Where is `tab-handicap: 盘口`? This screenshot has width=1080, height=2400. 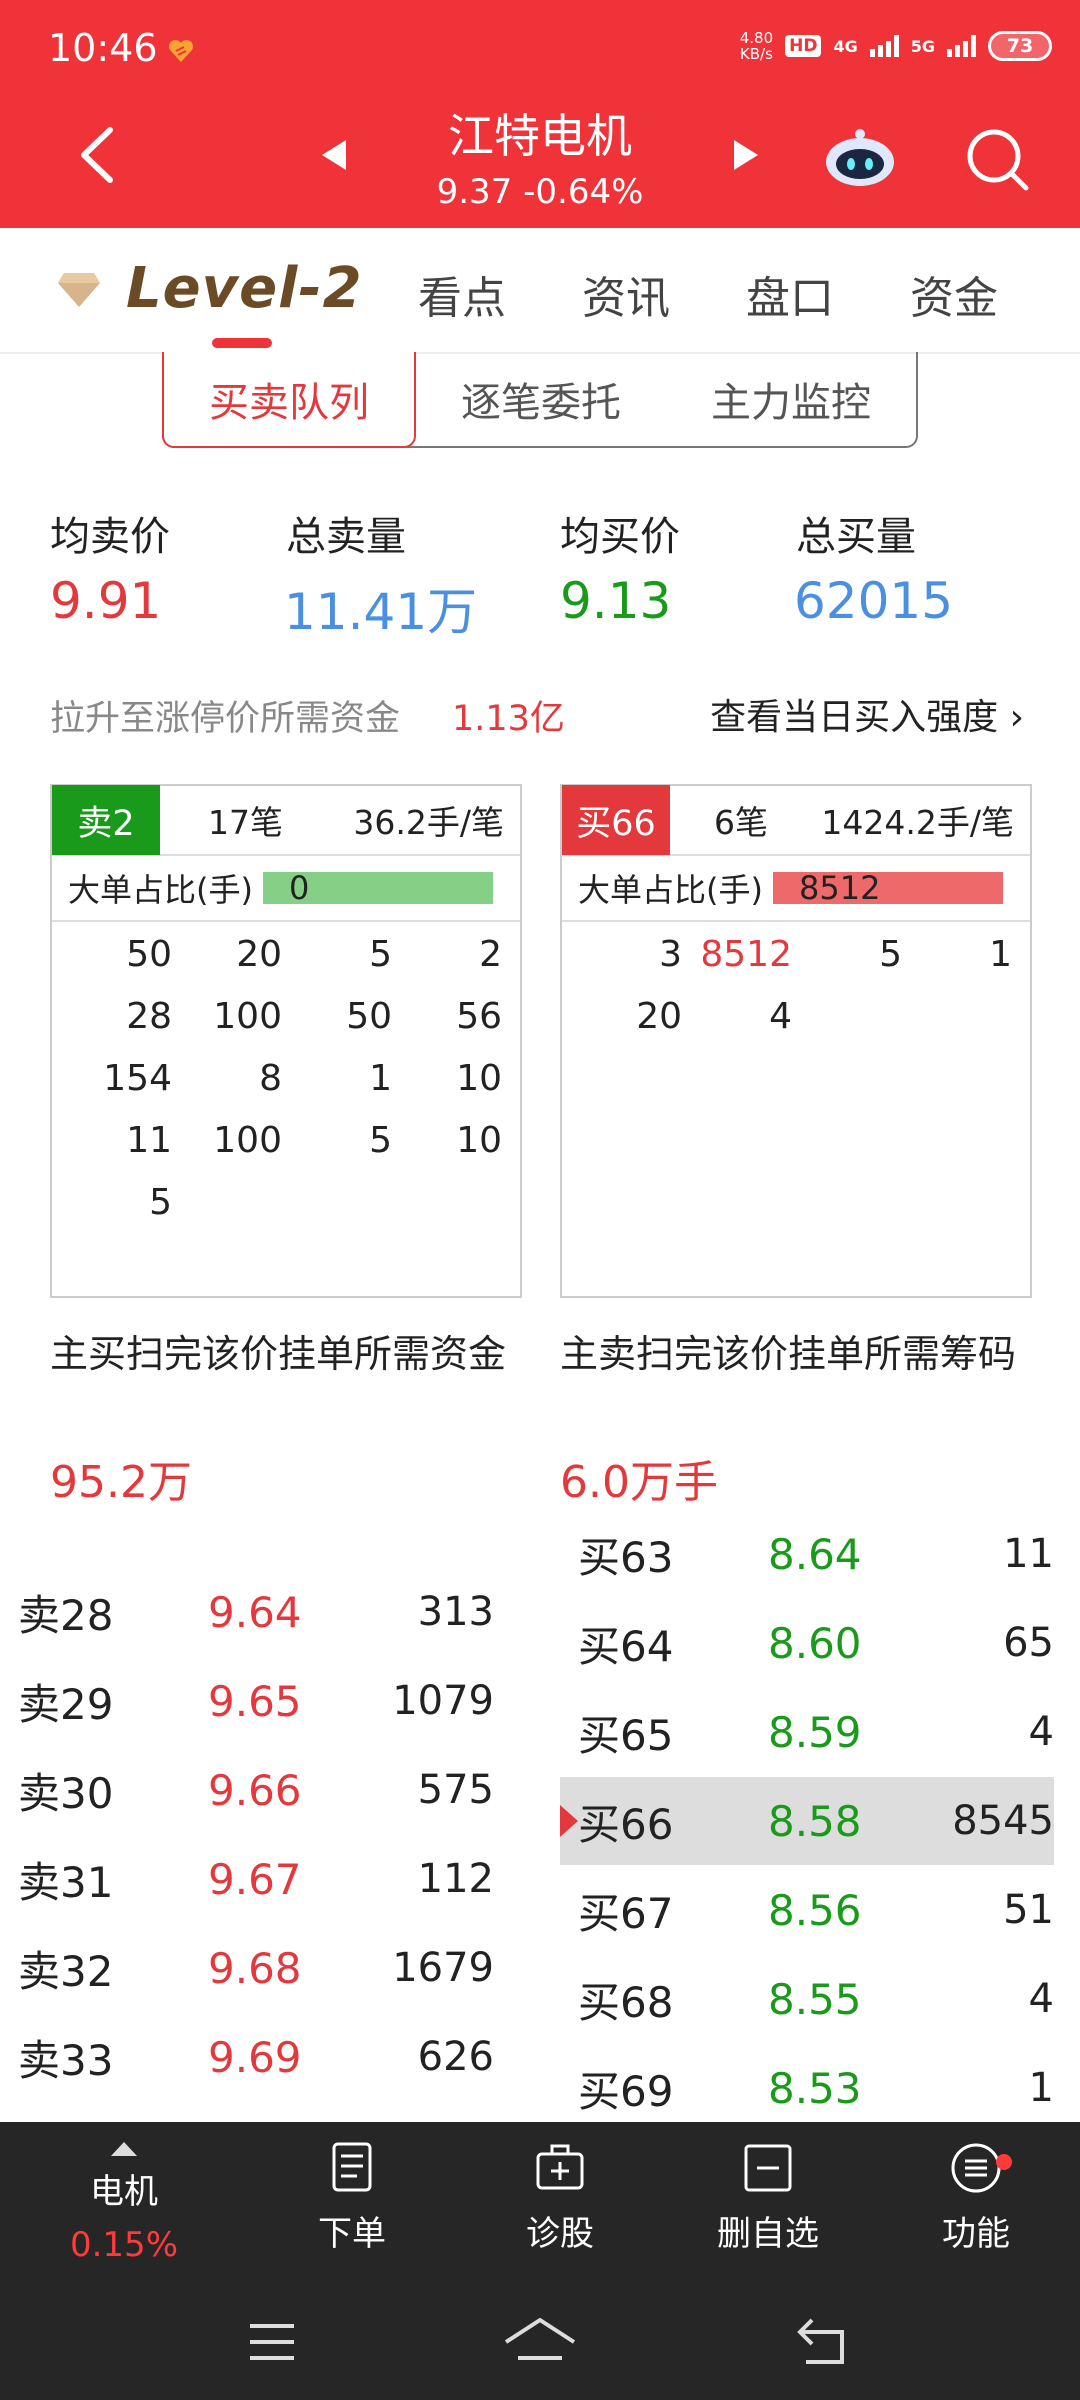 tab-handicap: 盘口 is located at coordinates (790, 294).